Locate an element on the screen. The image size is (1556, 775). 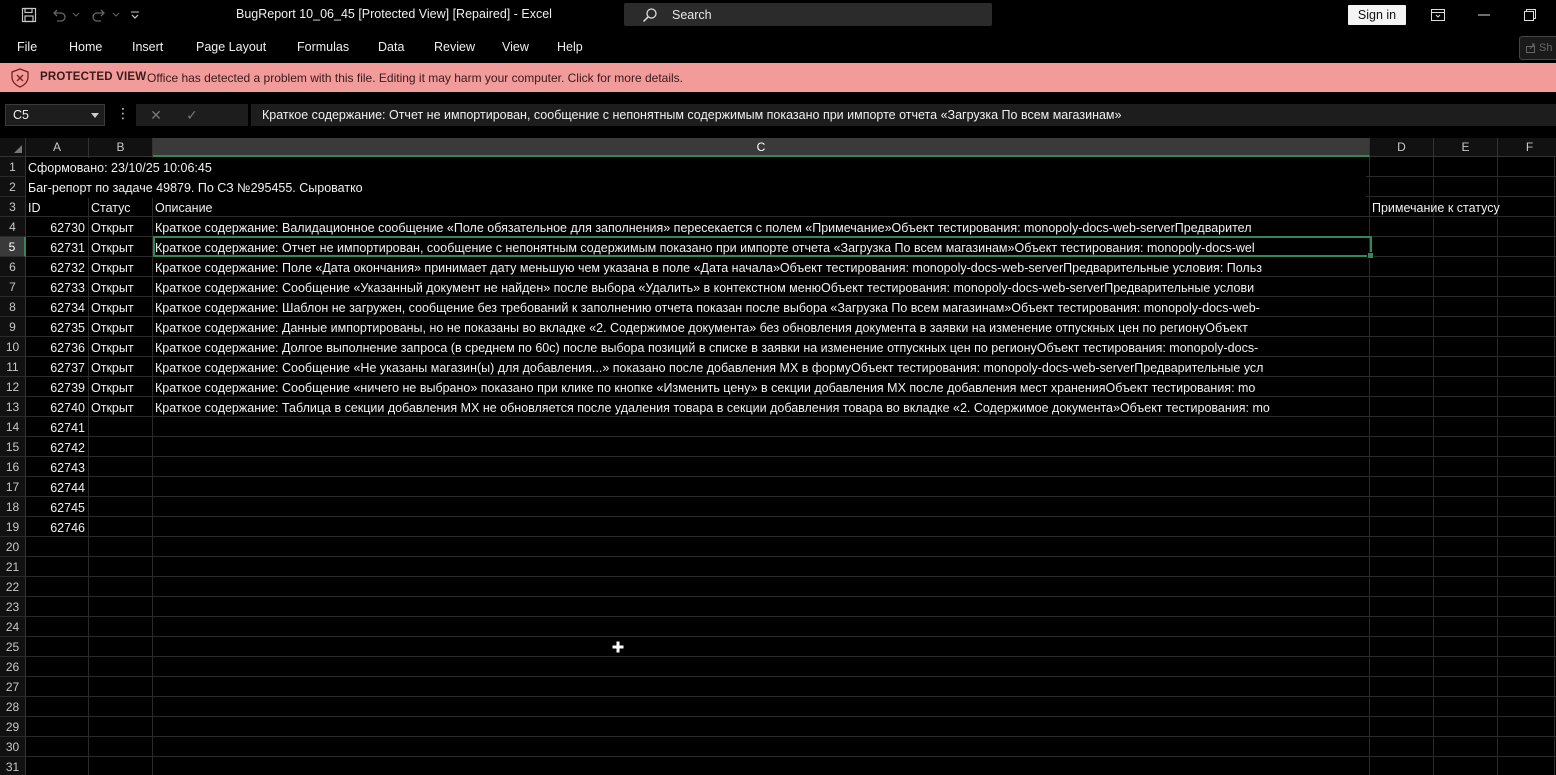
row-header-29: 29 is located at coordinates (13, 727).